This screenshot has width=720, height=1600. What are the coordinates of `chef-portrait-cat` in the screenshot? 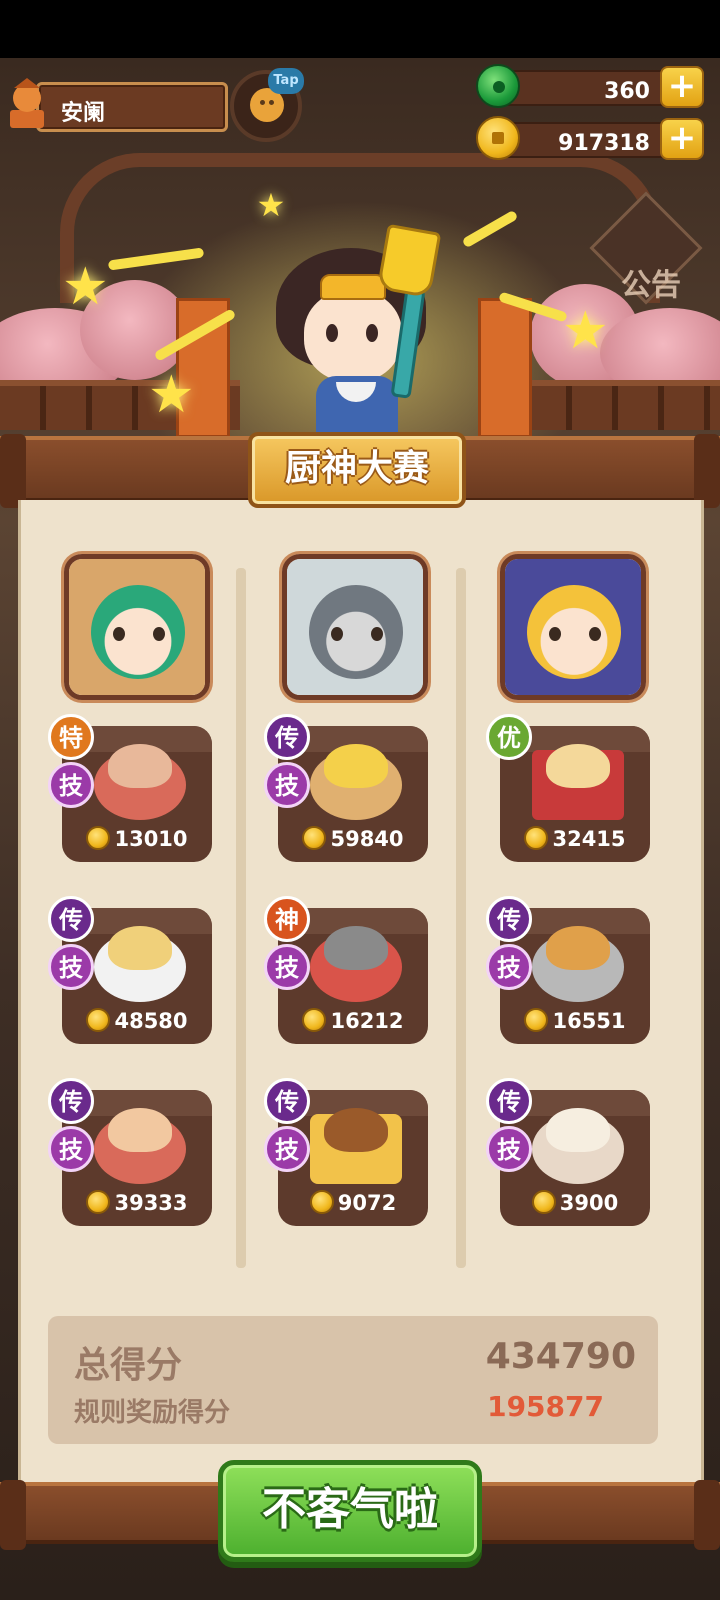 It's located at (573, 627).